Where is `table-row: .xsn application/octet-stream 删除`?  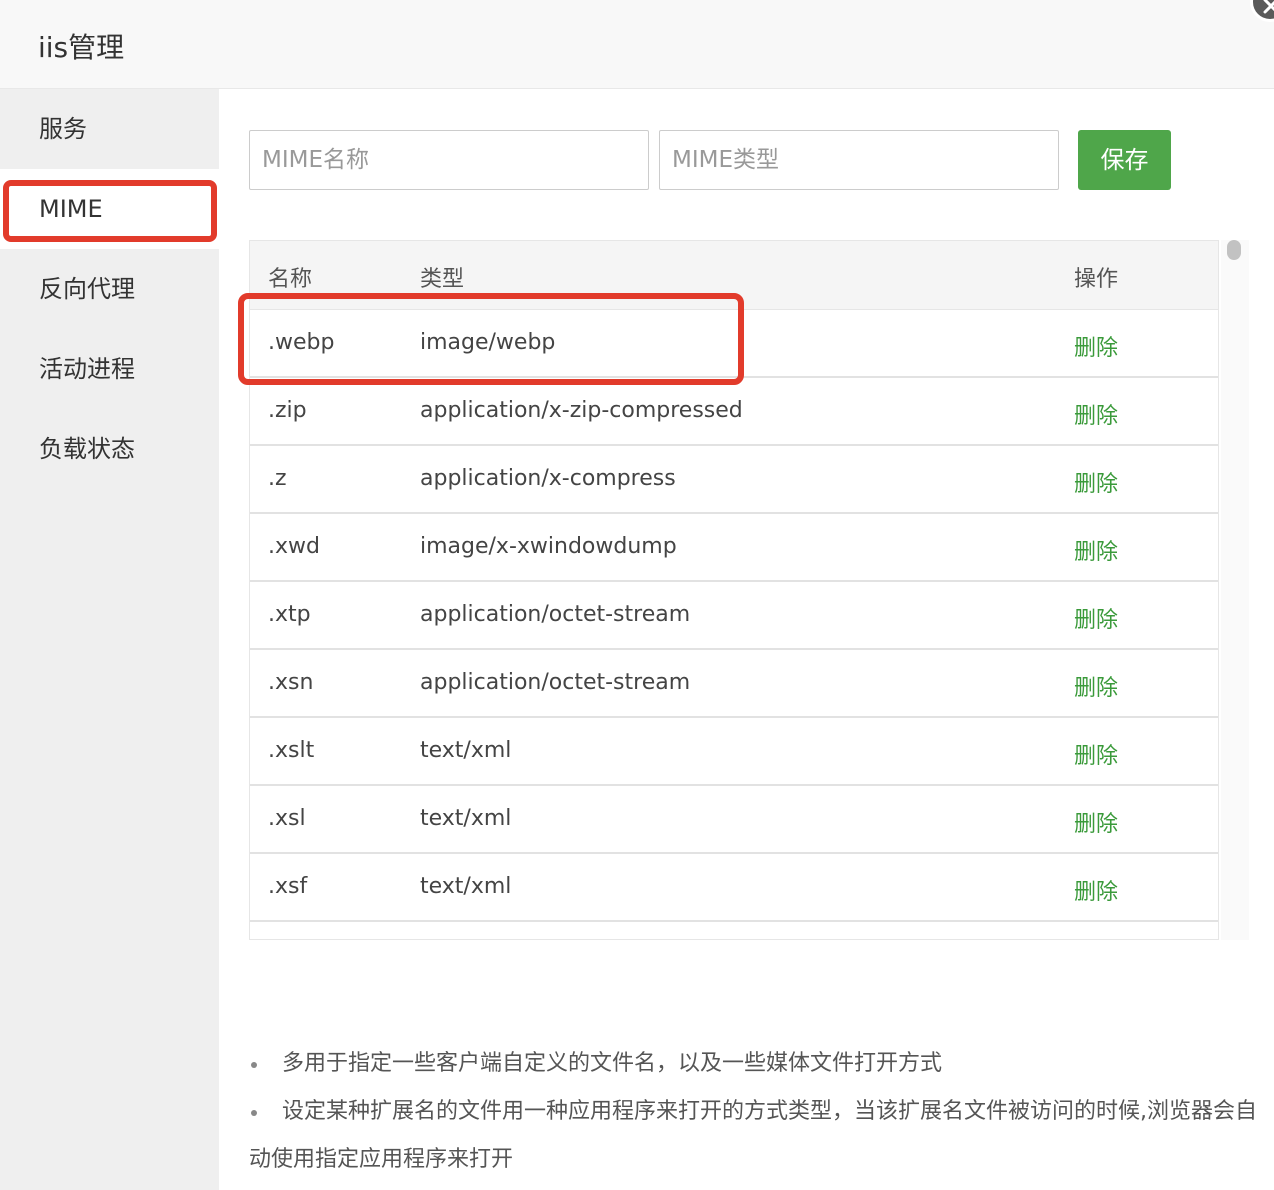
table-row: .xsn application/octet-stream 删除 is located at coordinates (734, 684).